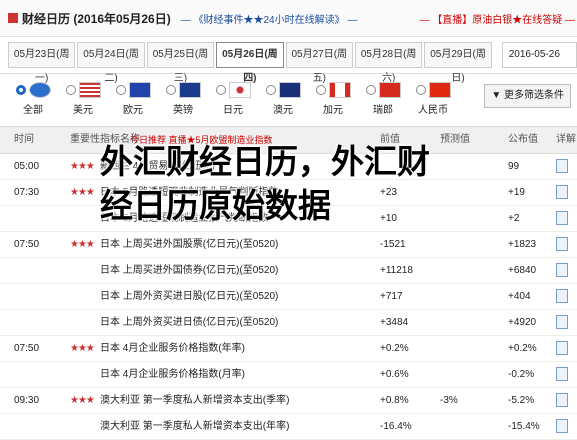 This screenshot has width=577, height=440. What do you see at coordinates (42, 63) in the screenshot?
I see `date-tab: 05月23日(周一)` at bounding box center [42, 63].